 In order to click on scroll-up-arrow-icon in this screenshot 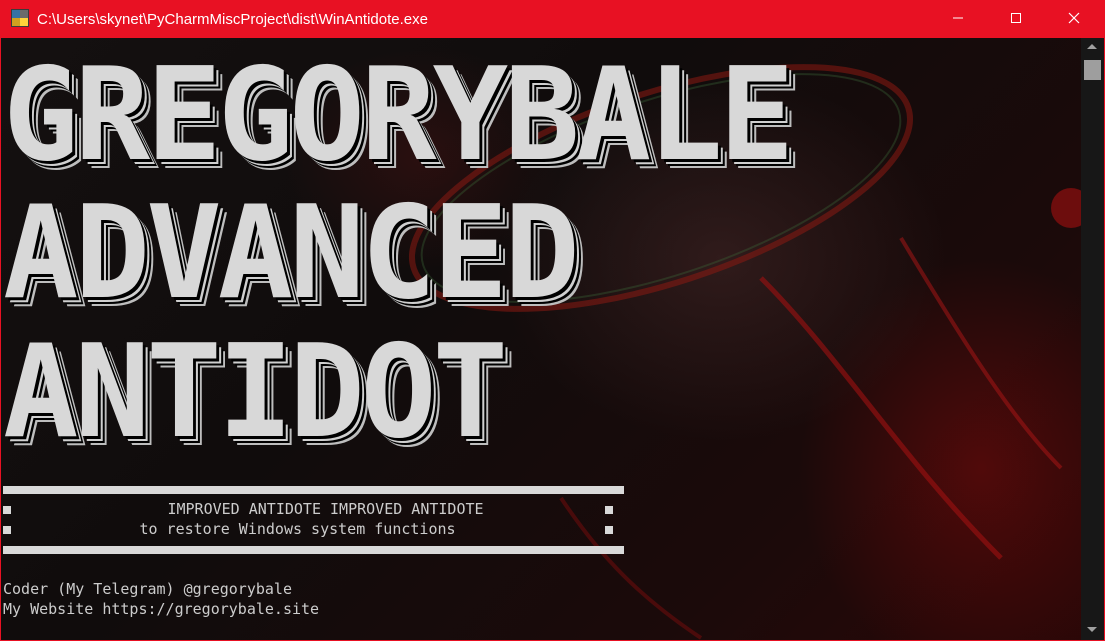, I will do `click(1092, 46)`.